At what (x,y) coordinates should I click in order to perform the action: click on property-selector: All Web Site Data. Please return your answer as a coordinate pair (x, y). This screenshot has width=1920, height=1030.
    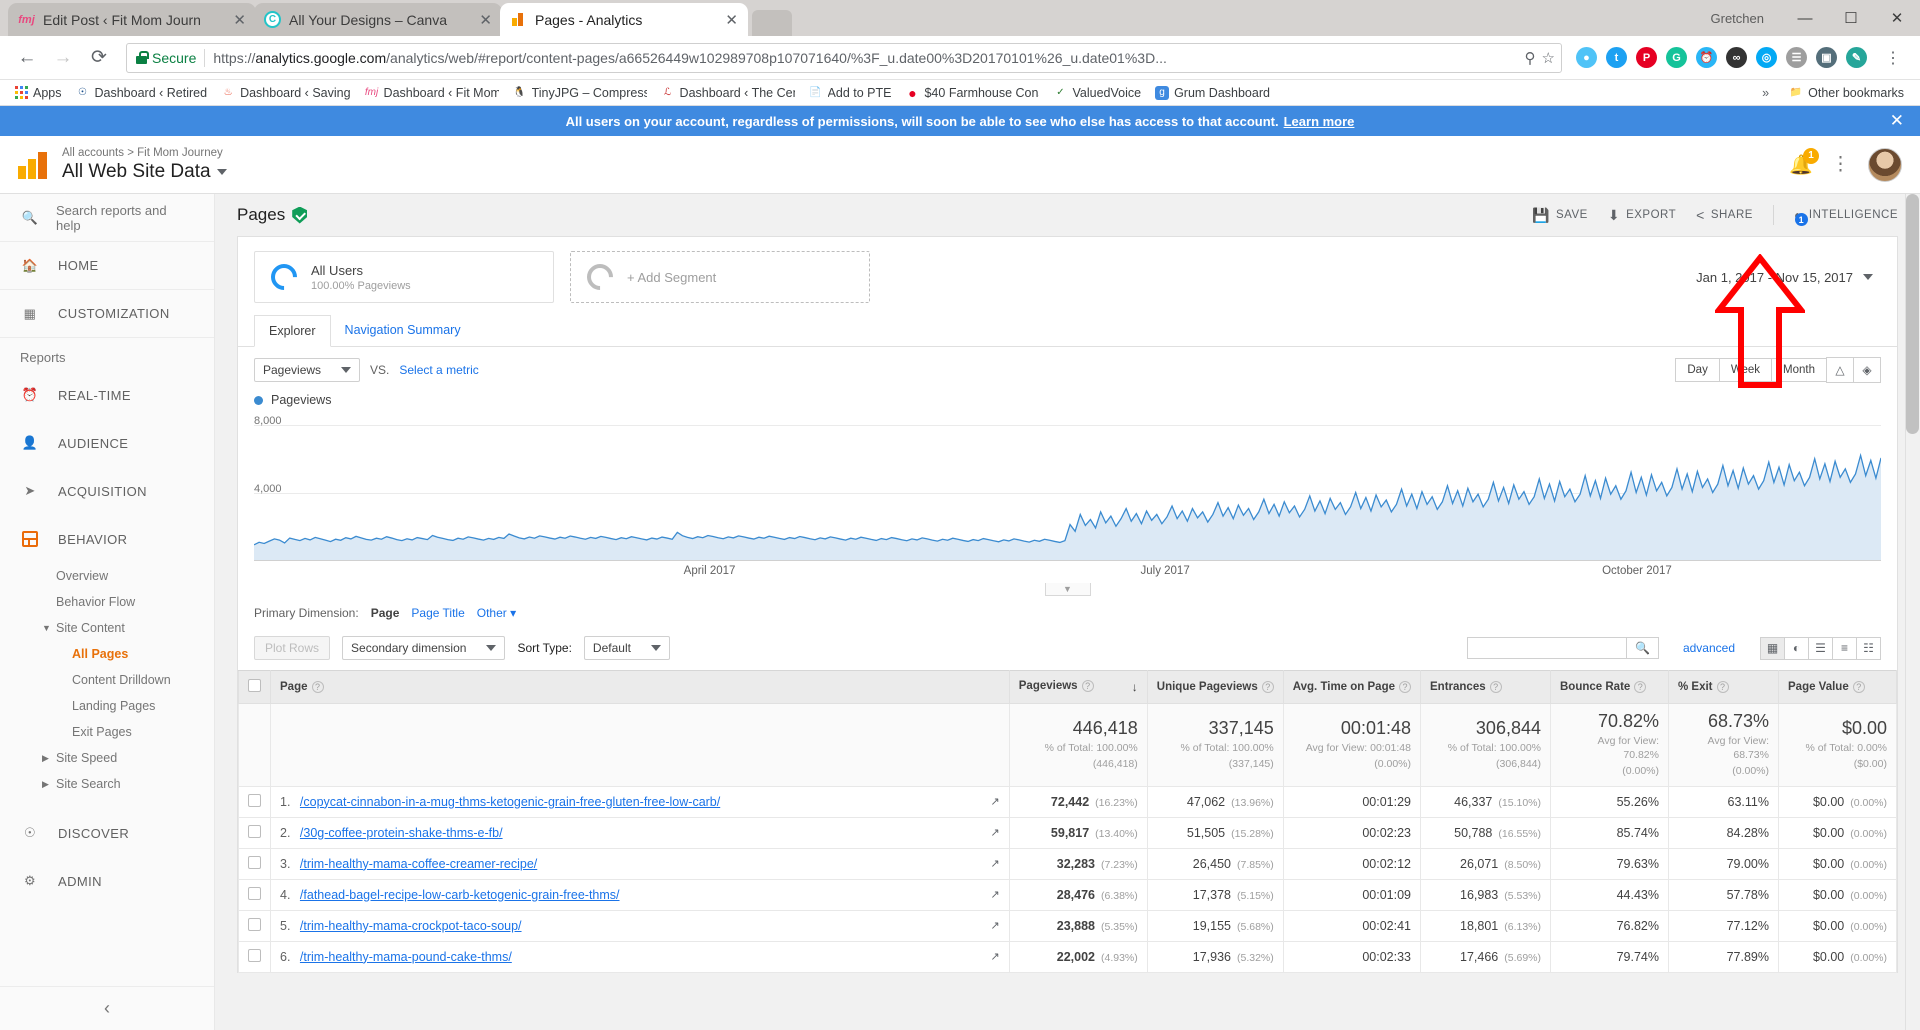
    Looking at the image, I should click on (144, 172).